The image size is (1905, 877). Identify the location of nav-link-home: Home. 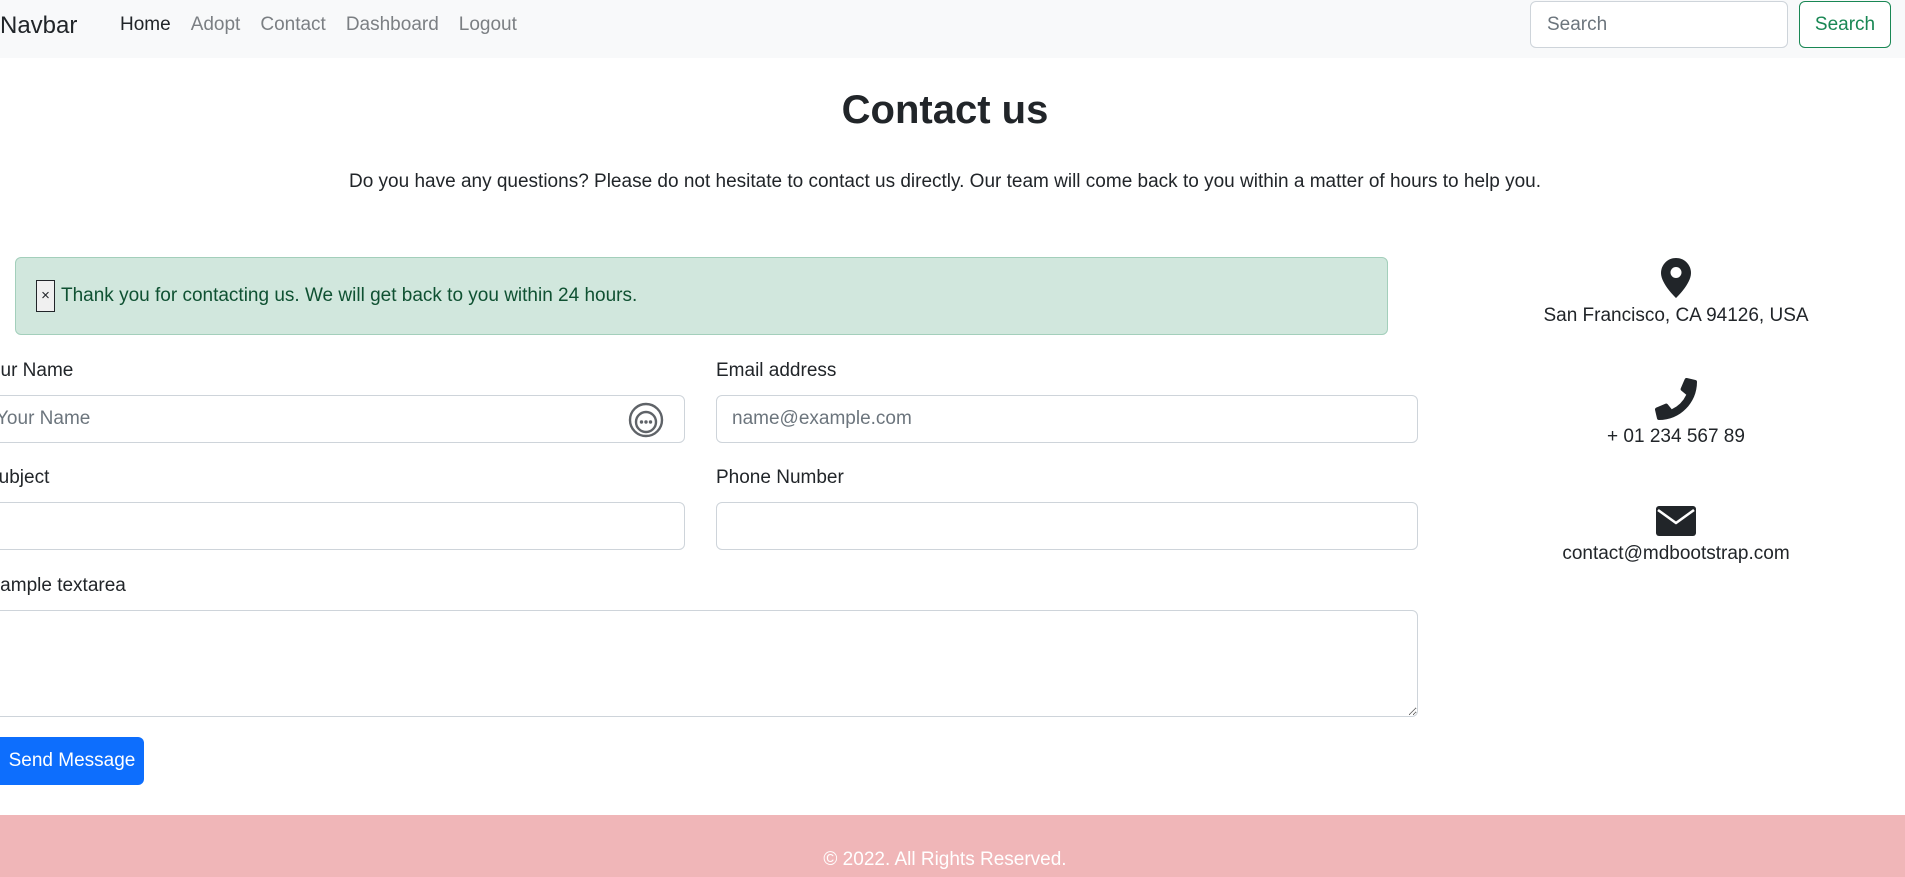
(145, 25).